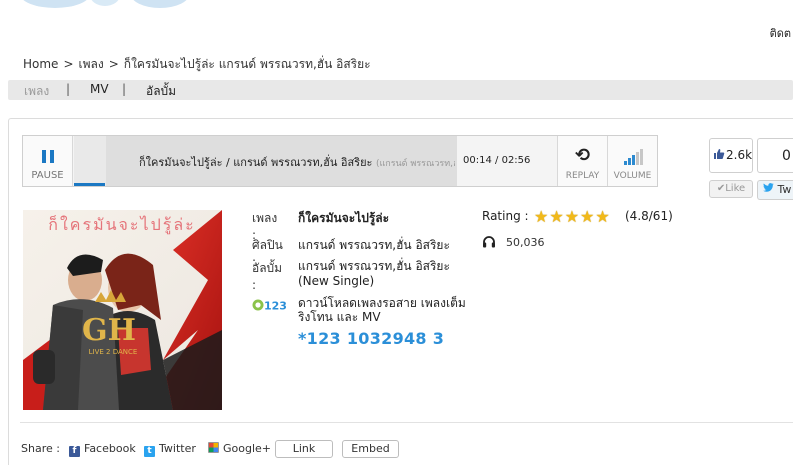  I want to click on tweet-count: 0, so click(786, 156).